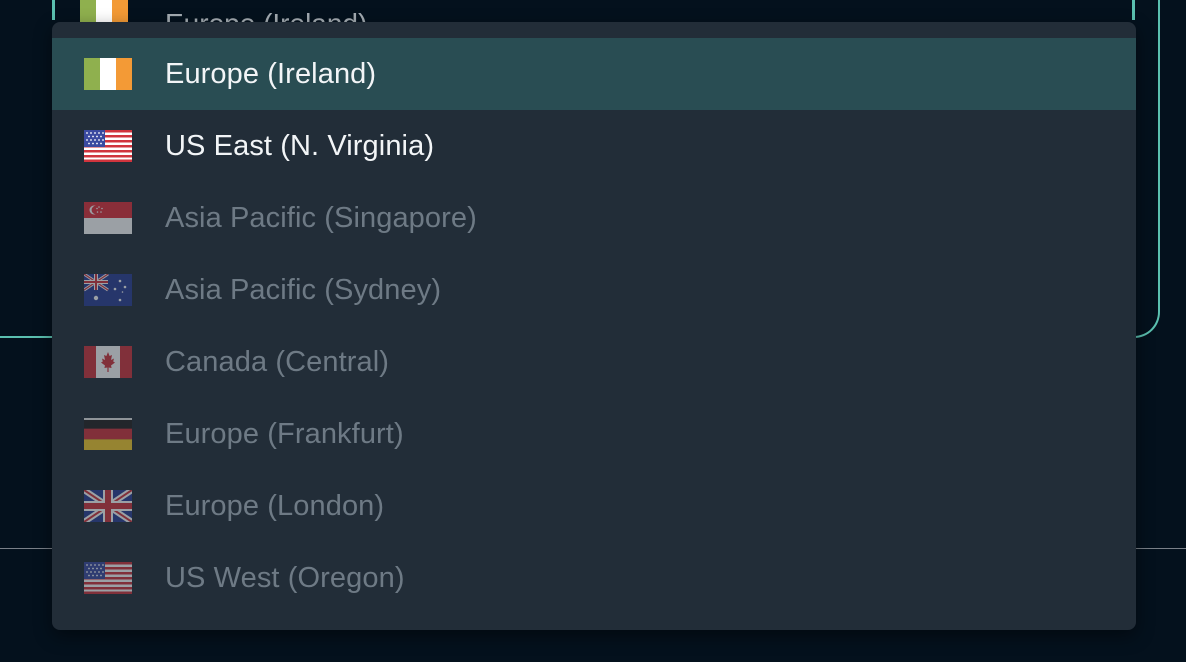  I want to click on region-option-europe-frankfurt: Europe (Frankfurt), so click(594, 434).